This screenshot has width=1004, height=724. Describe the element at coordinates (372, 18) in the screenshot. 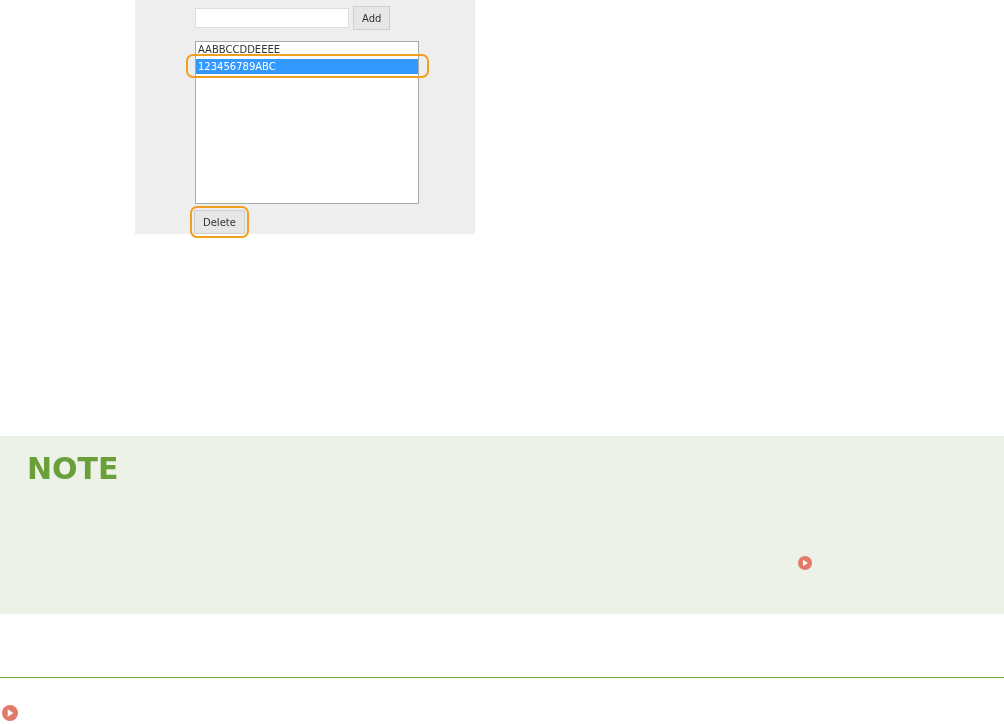

I see `add-button: Add` at that location.